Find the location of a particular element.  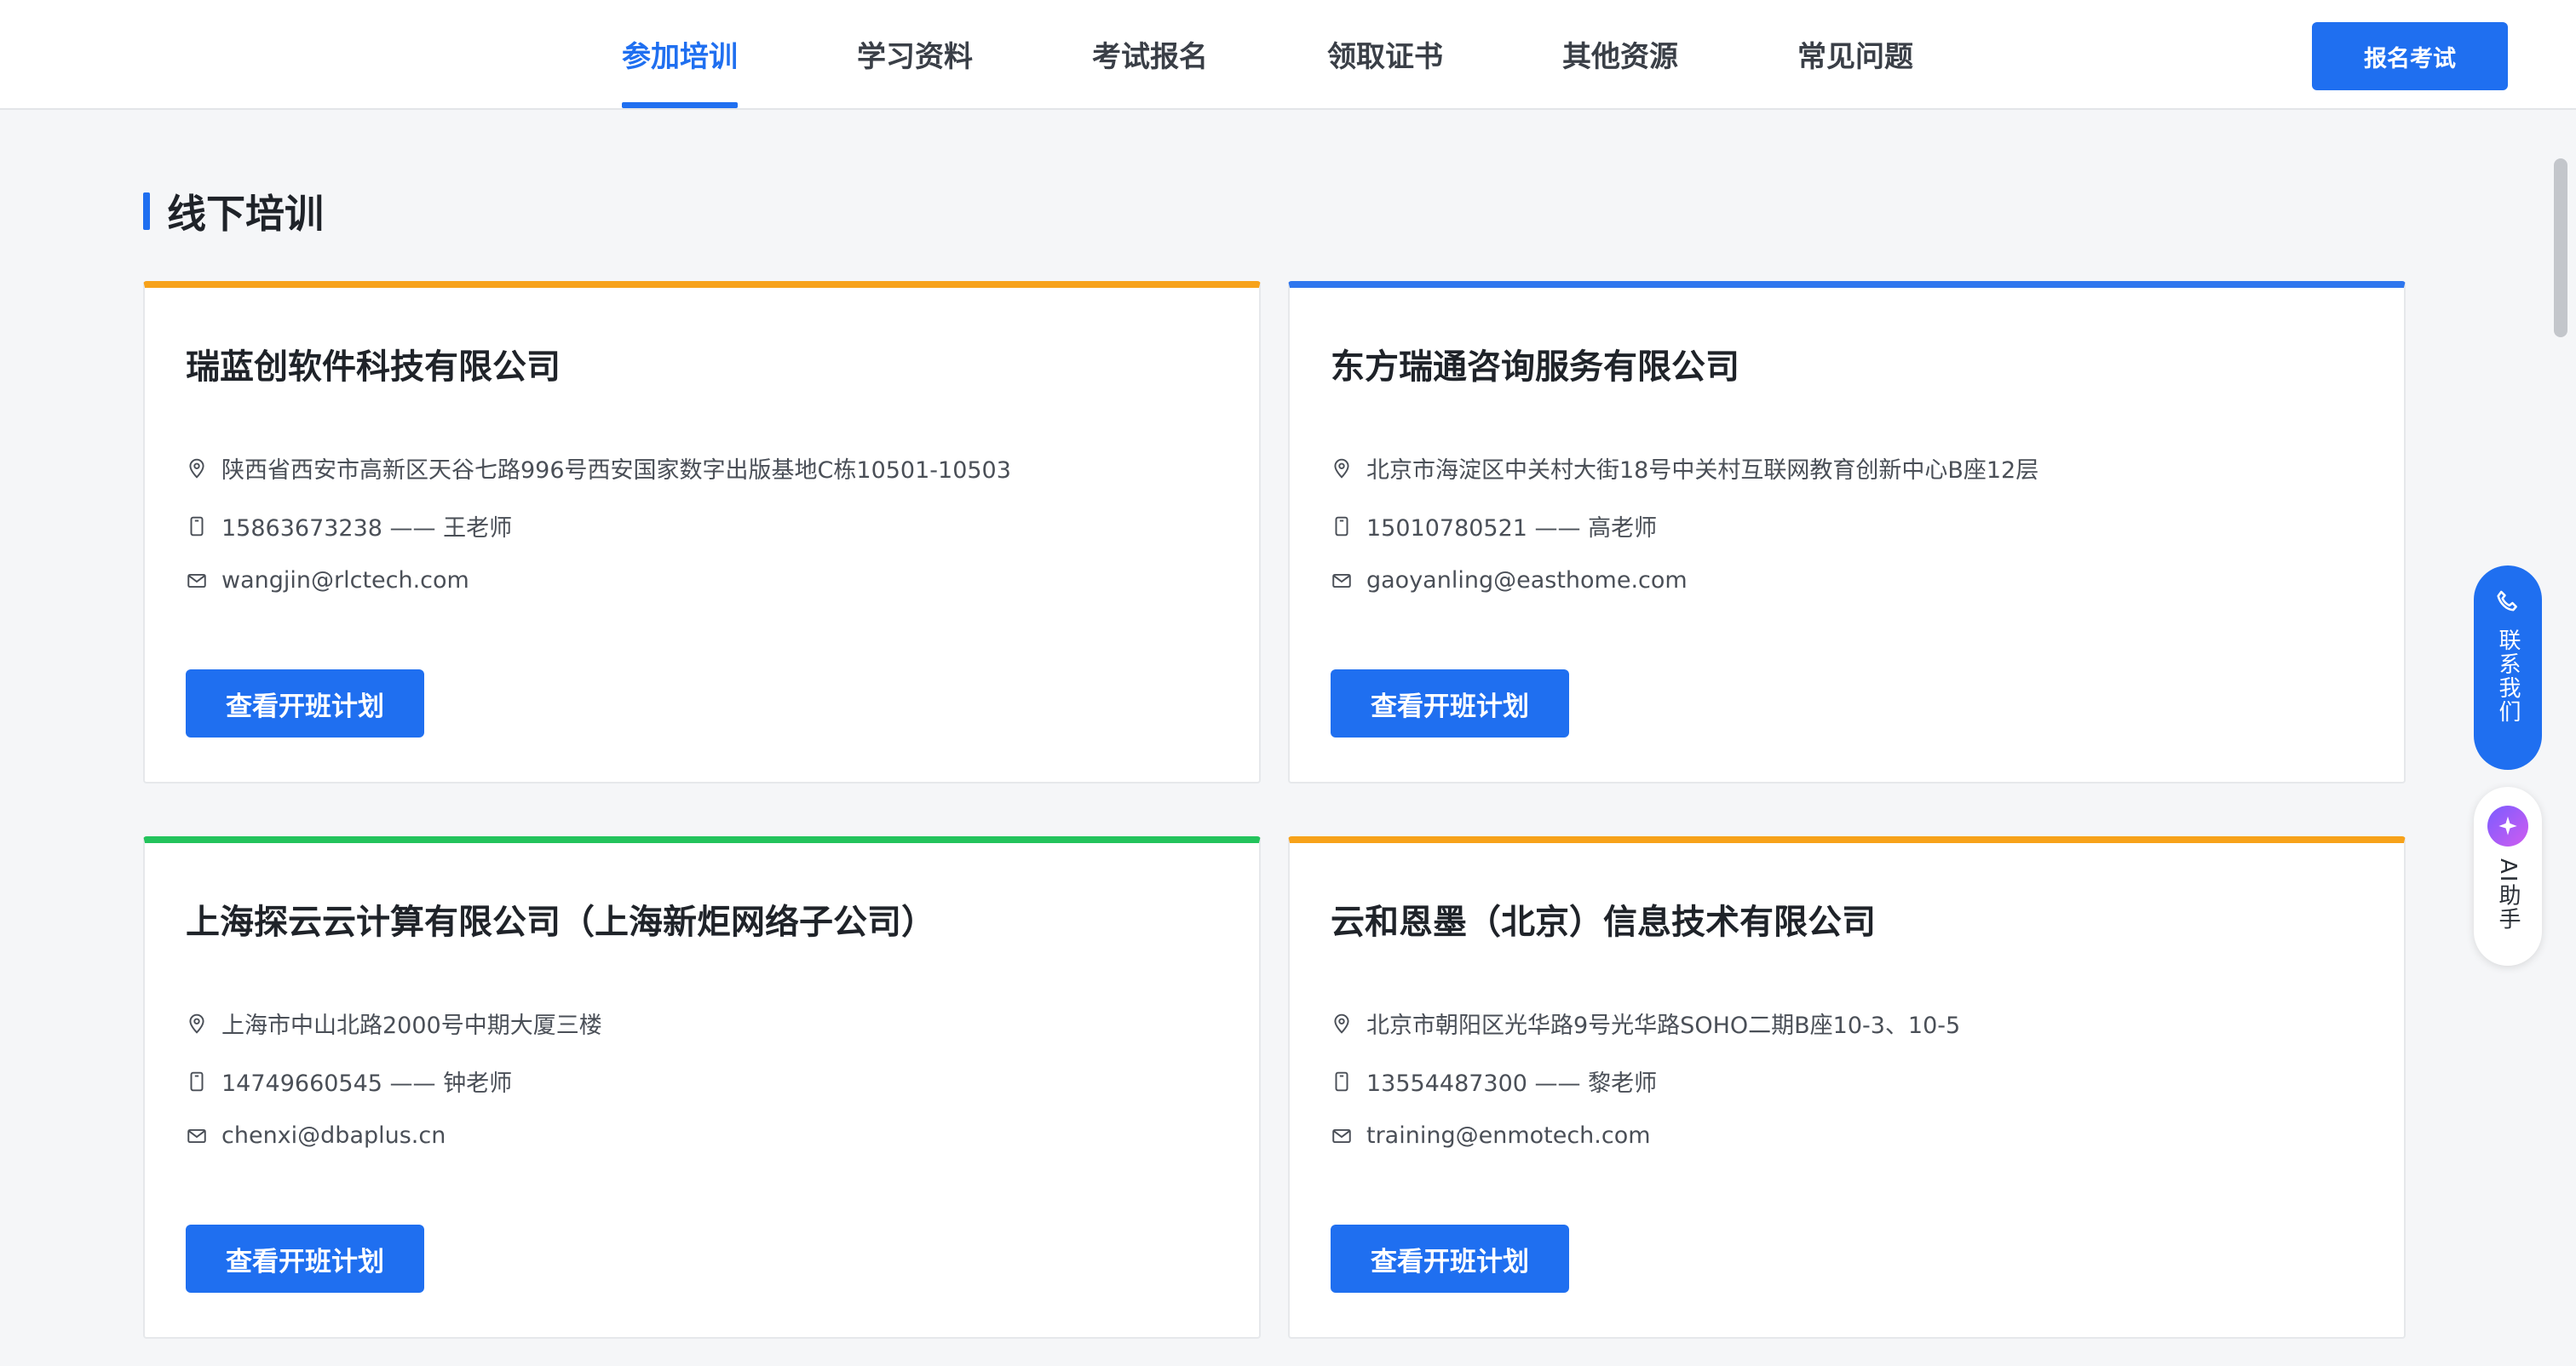

tab-exam-registration: 考试报名 is located at coordinates (1150, 54).